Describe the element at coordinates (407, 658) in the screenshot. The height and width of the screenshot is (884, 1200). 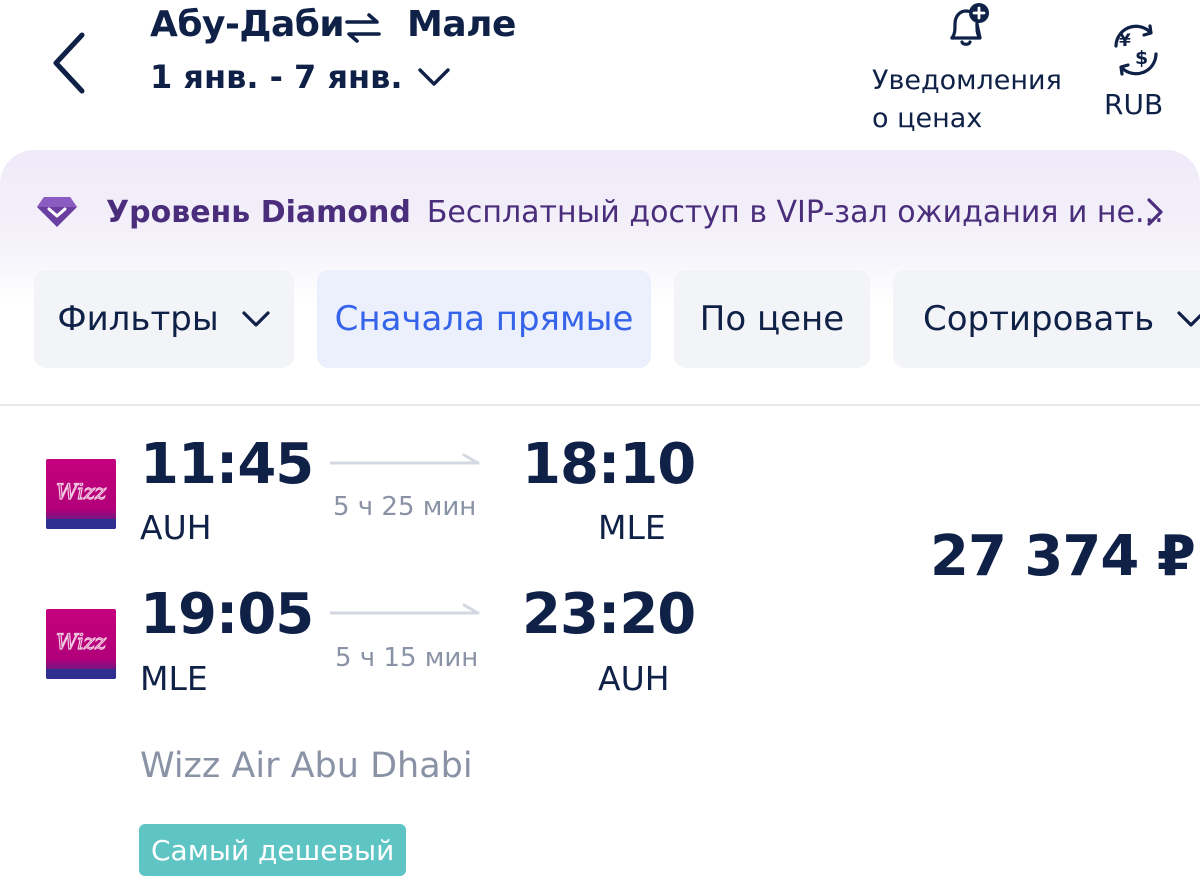
I see `return-duration: 5 ч 15 мин` at that location.